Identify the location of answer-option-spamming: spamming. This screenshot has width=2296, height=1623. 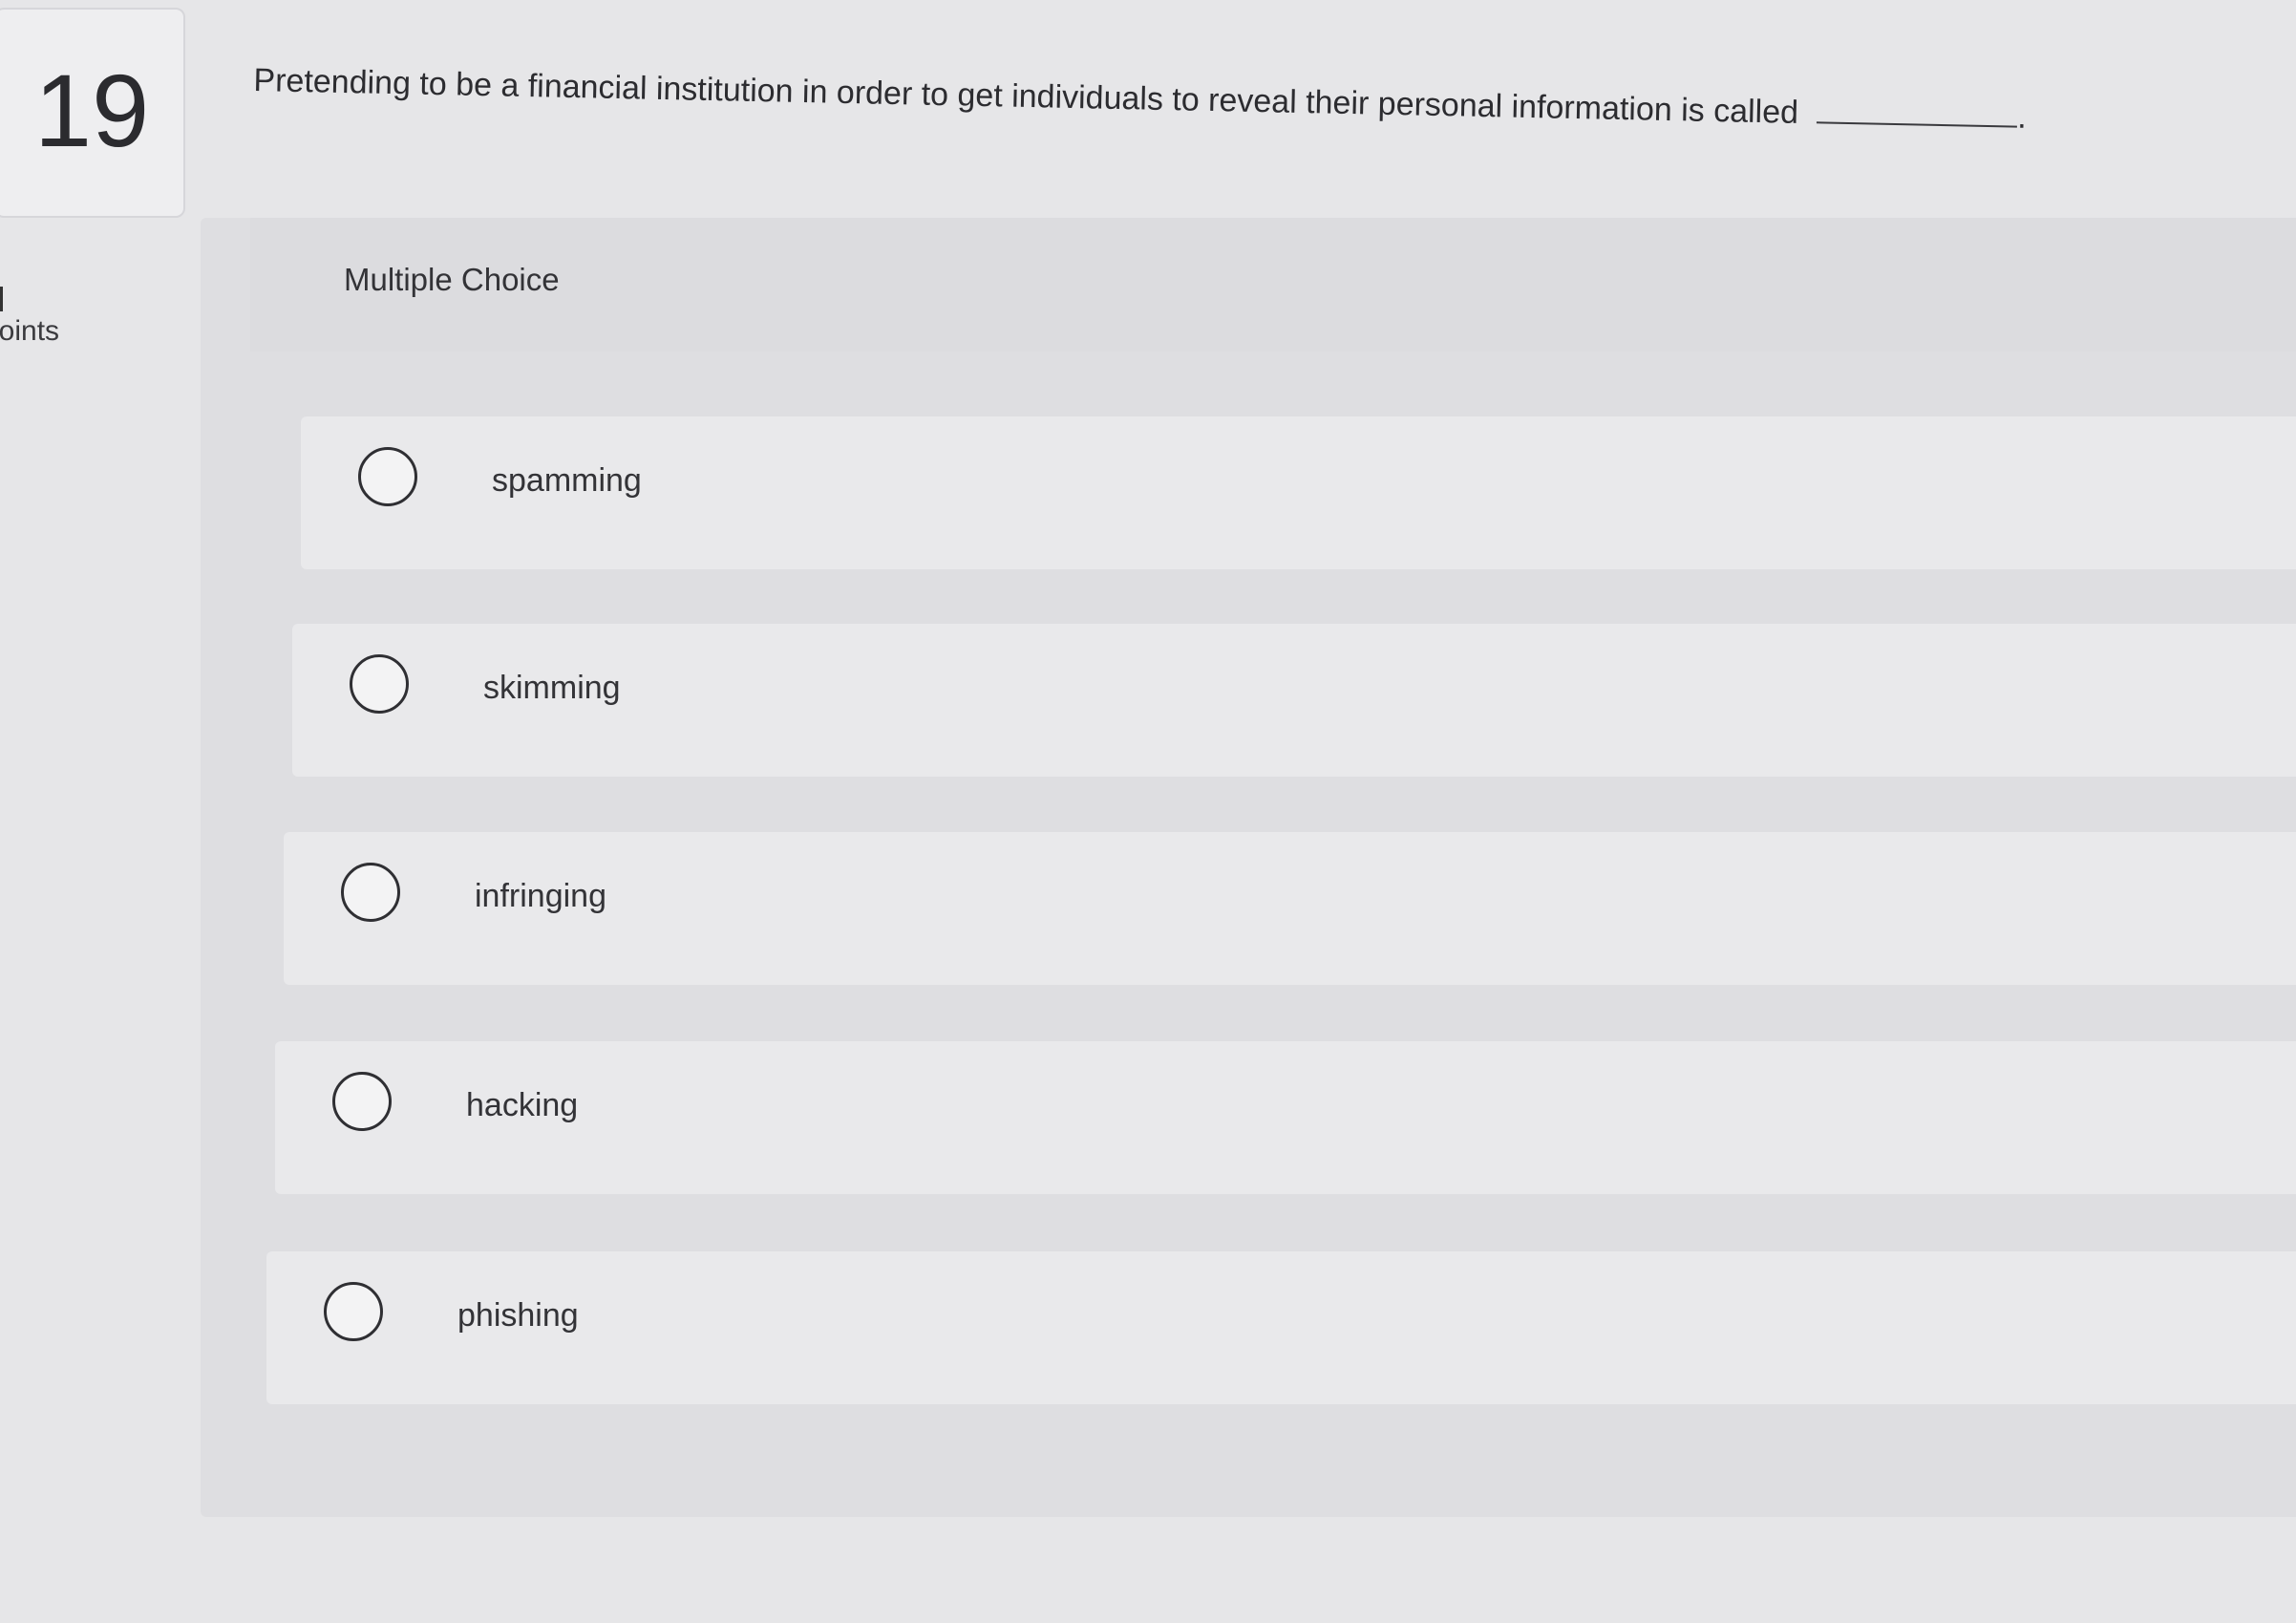
(1298, 492).